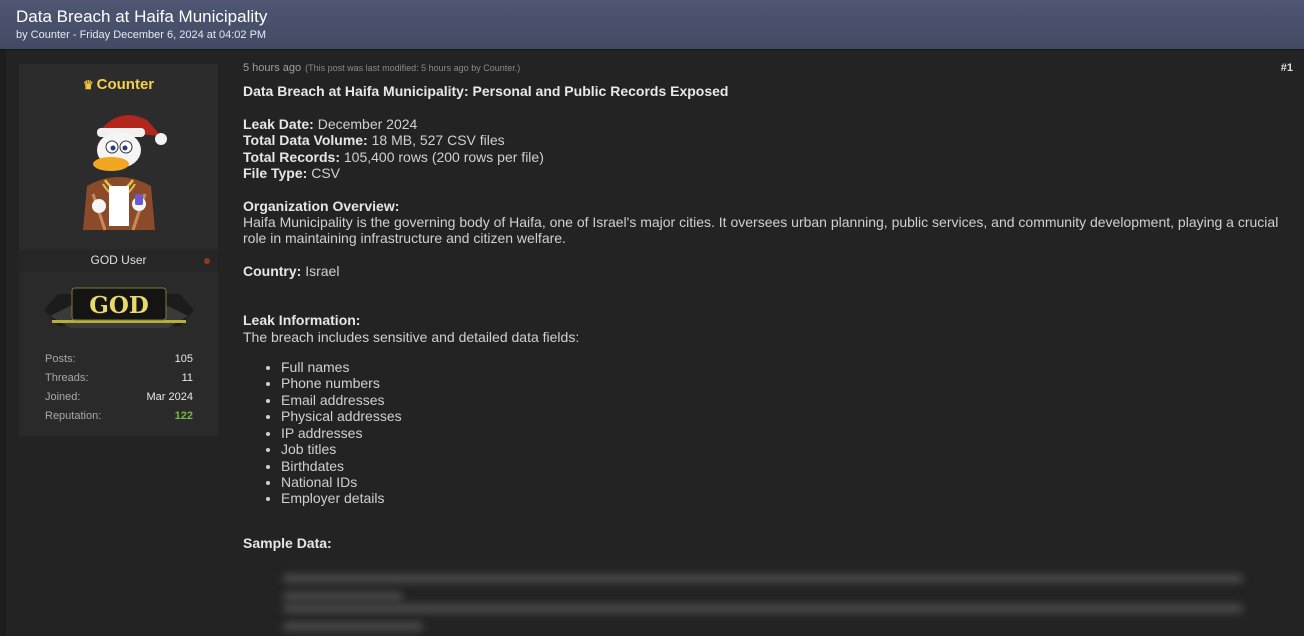 The image size is (1304, 636). What do you see at coordinates (142, 16) in the screenshot?
I see `thread-title: Data Breach at Haifa Municipality` at bounding box center [142, 16].